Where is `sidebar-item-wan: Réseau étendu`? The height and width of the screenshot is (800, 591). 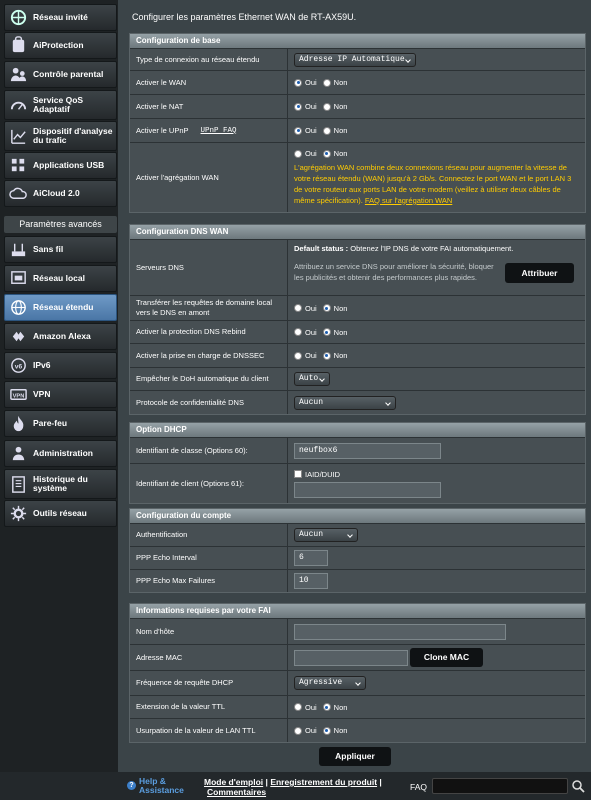 sidebar-item-wan: Réseau étendu is located at coordinates (60, 307).